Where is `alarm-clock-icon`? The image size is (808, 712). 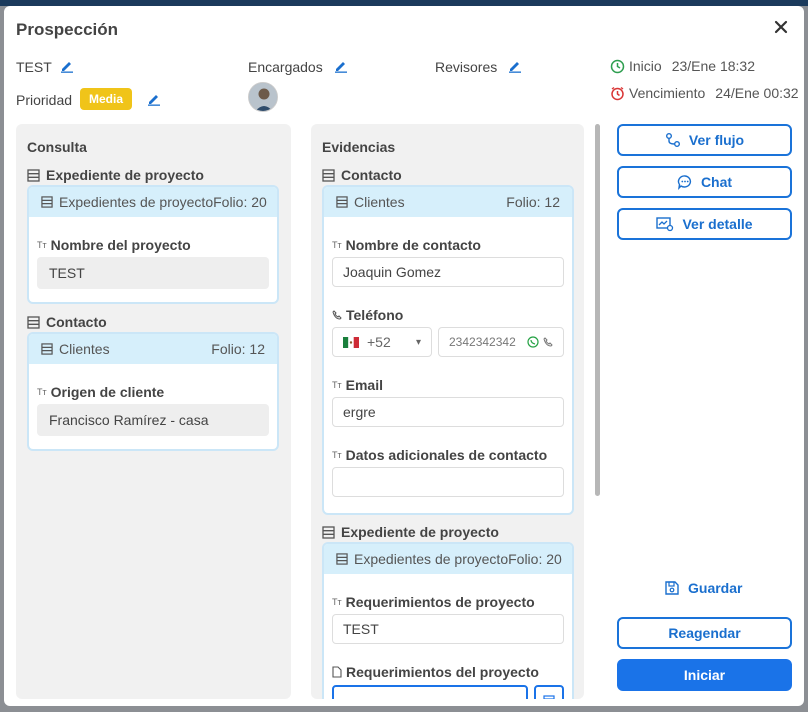 alarm-clock-icon is located at coordinates (617, 93).